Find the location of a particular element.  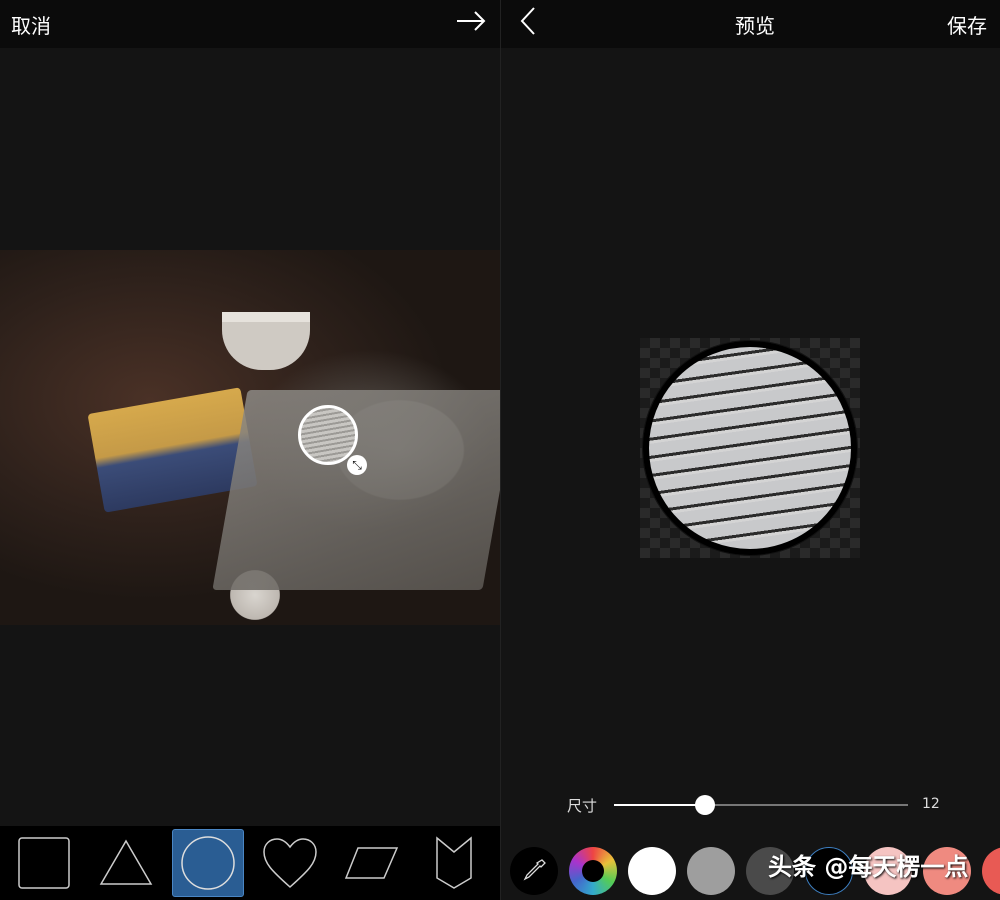

square-icon is located at coordinates (44, 863).